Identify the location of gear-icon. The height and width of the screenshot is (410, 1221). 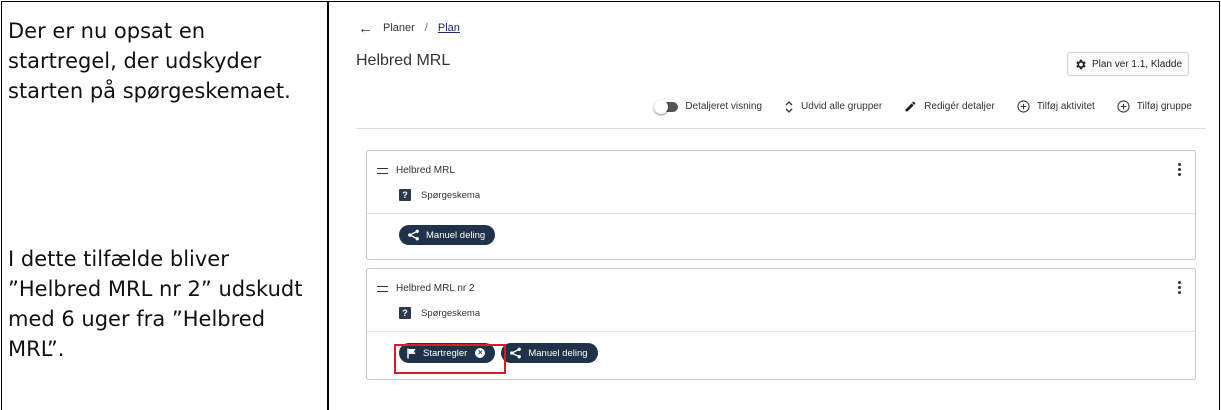
(1081, 64).